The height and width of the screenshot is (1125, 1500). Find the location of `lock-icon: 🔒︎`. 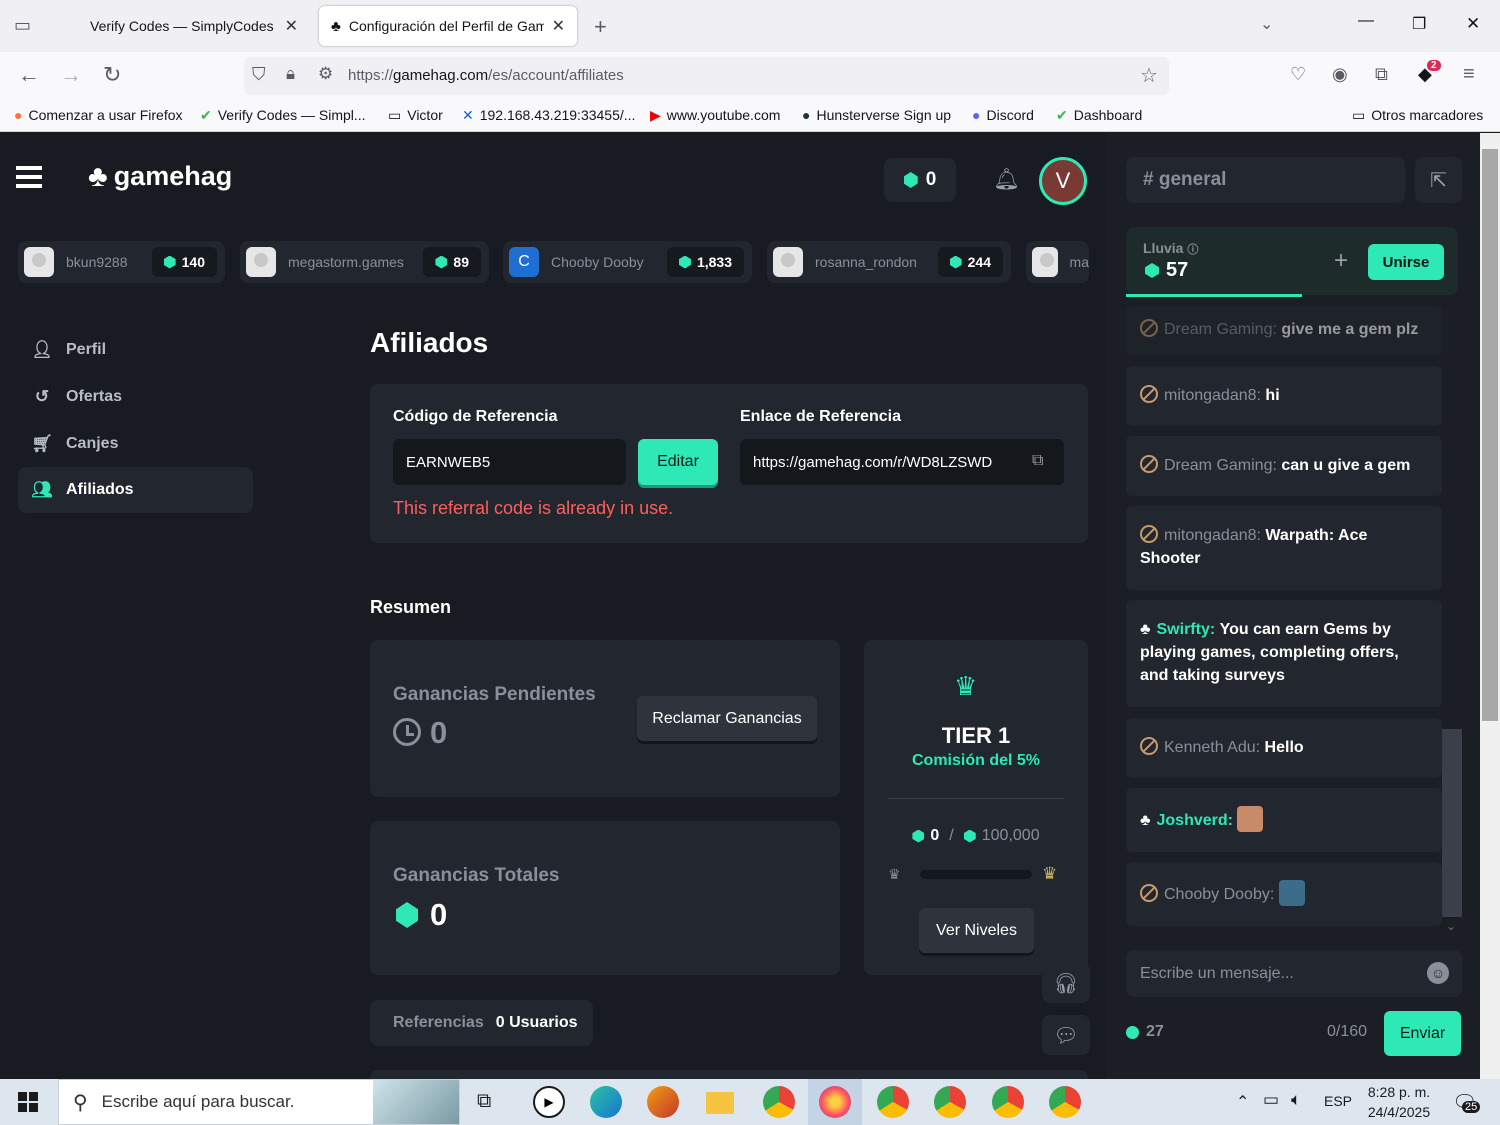

lock-icon: 🔒︎ is located at coordinates (290, 74).